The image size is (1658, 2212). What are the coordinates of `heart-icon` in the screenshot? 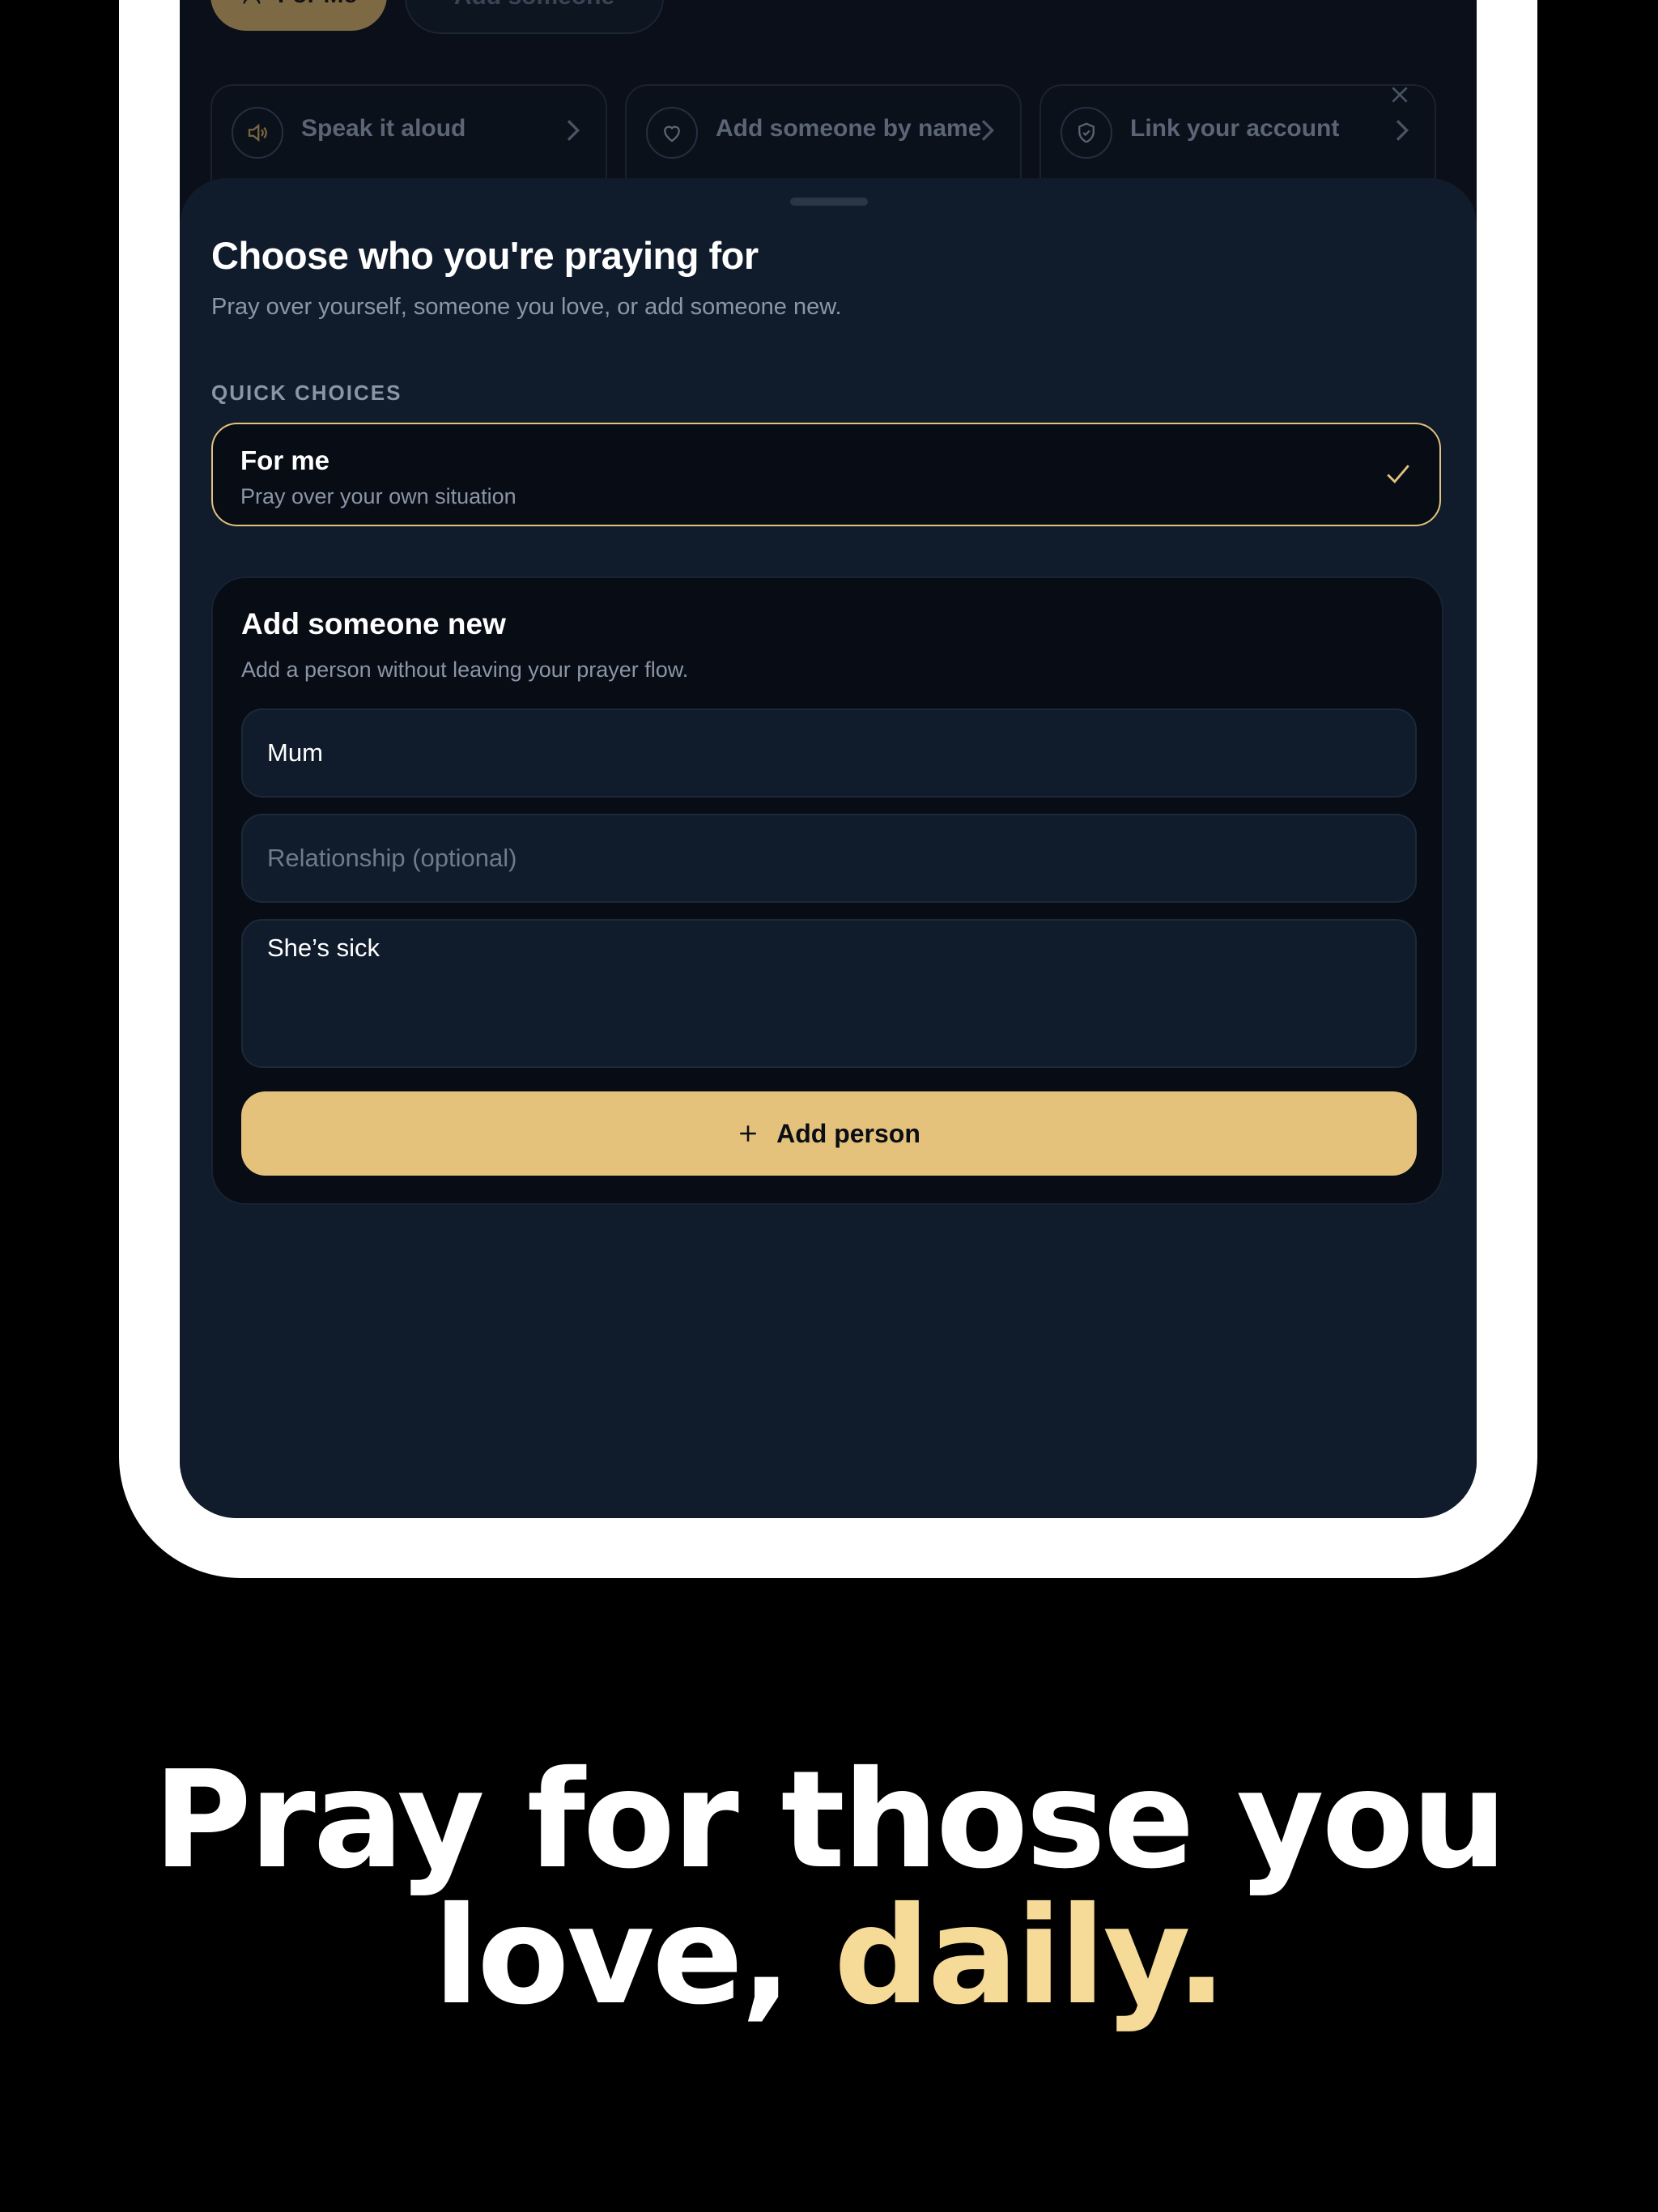 It's located at (672, 133).